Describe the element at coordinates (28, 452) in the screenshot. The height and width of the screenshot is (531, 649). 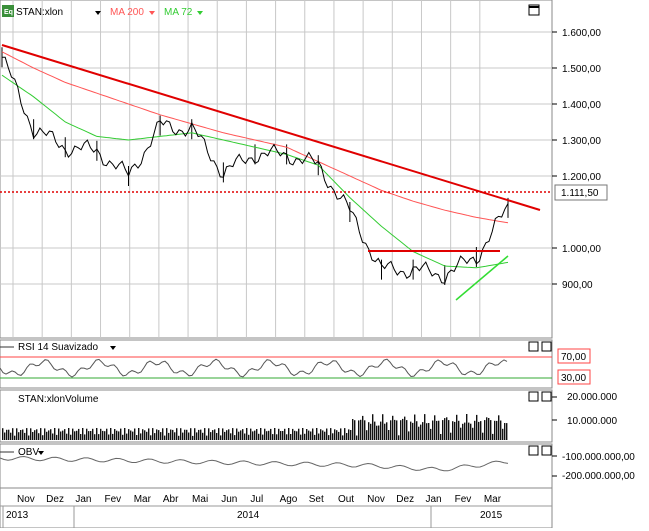
I see `obv-label: OBV` at that location.